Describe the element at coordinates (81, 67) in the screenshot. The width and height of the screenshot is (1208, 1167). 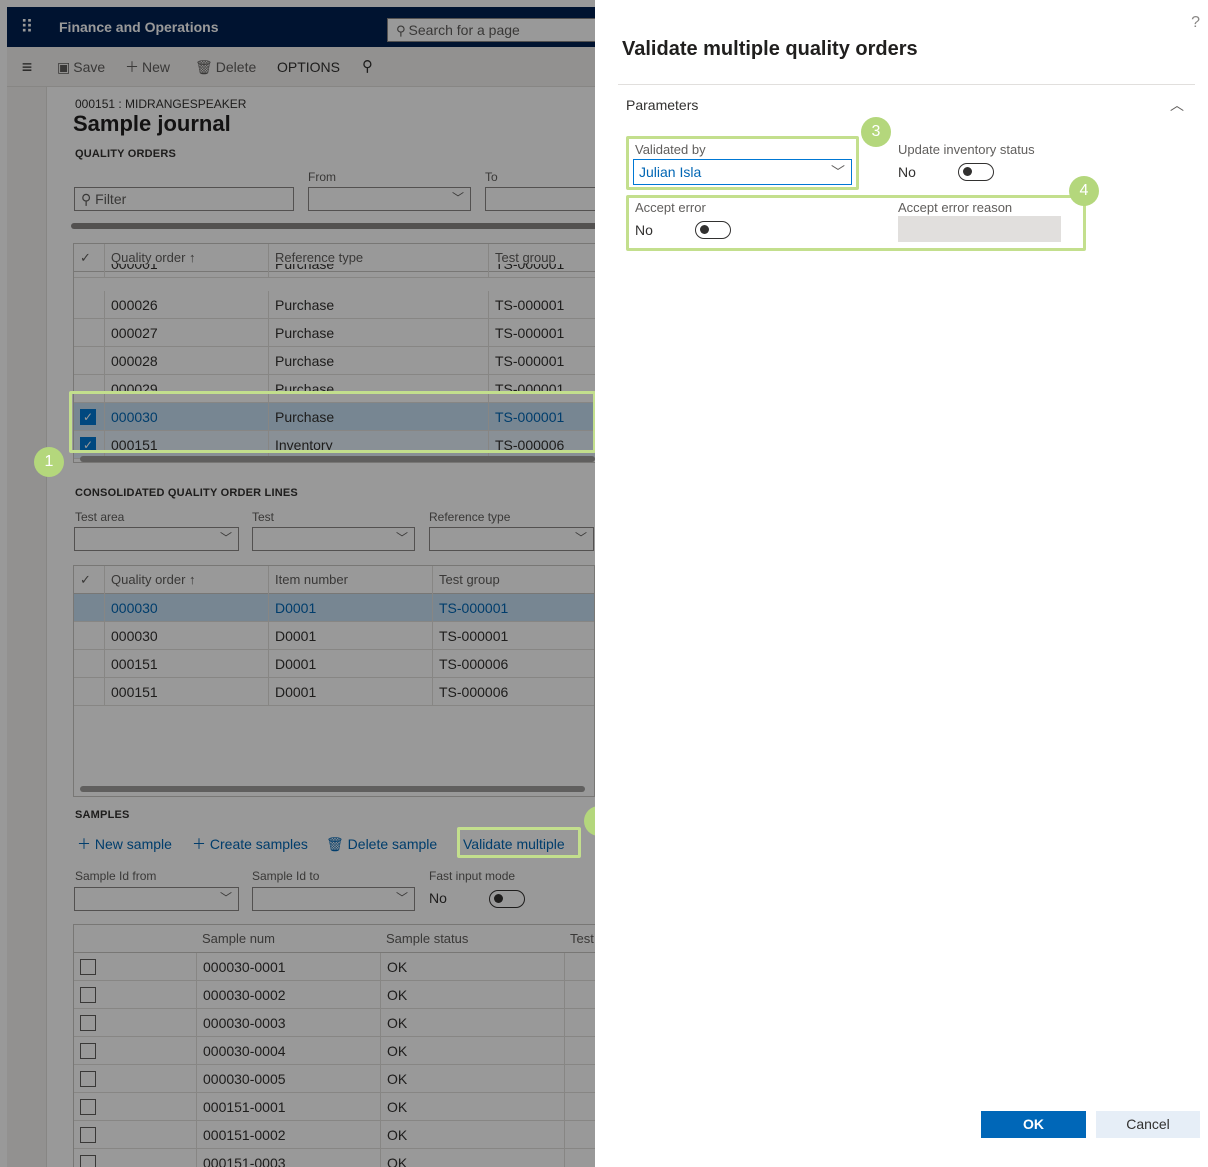
I see `save-button: ▣ Save` at that location.